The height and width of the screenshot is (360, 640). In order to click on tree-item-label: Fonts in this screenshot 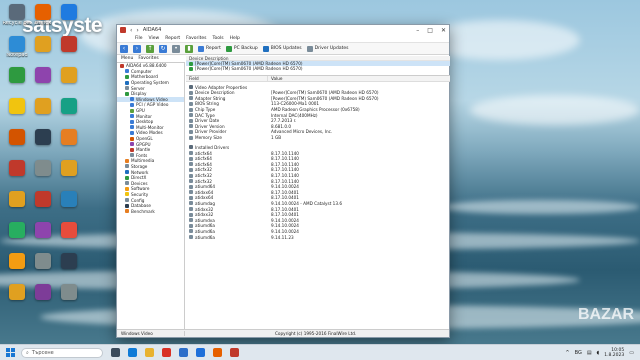, I will do `click(142, 155)`.